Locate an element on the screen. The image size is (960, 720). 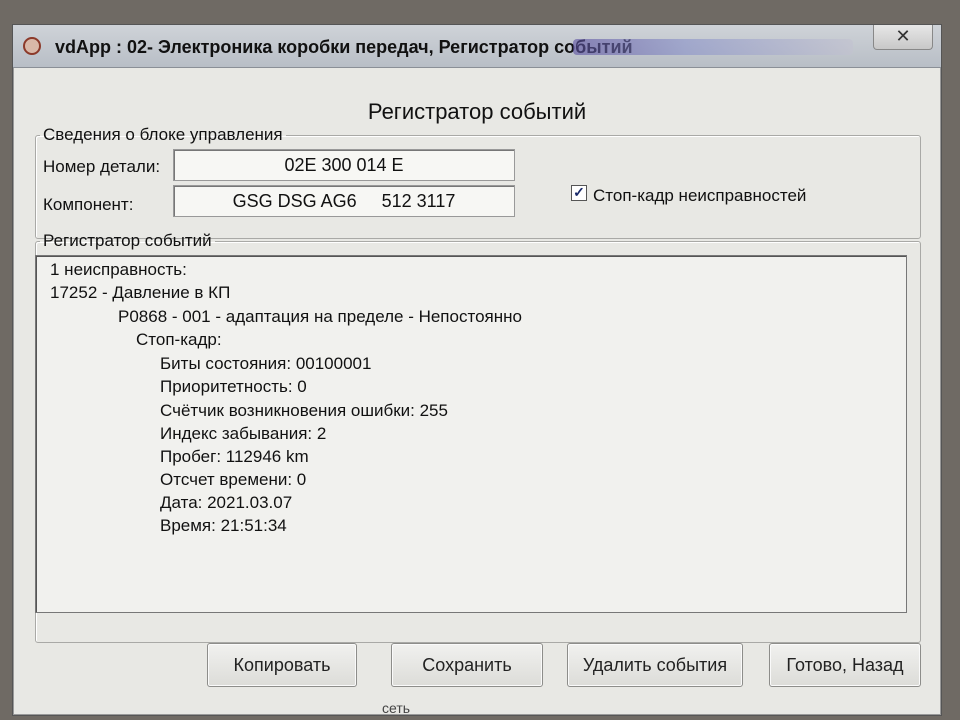
delete-events-button: Удалить события is located at coordinates (655, 665).